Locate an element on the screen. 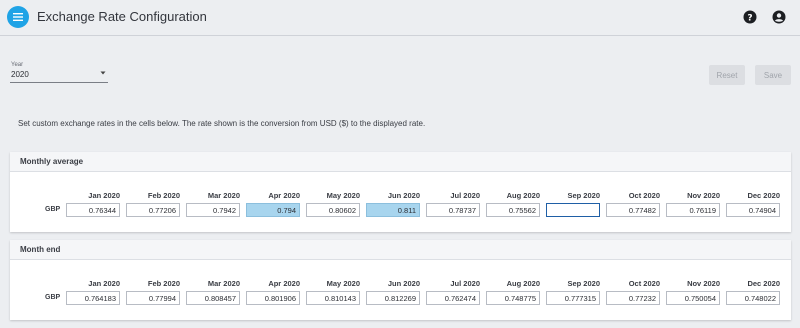 Image resolution: width=800 pixels, height=328 pixels. menu-button is located at coordinates (18, 17).